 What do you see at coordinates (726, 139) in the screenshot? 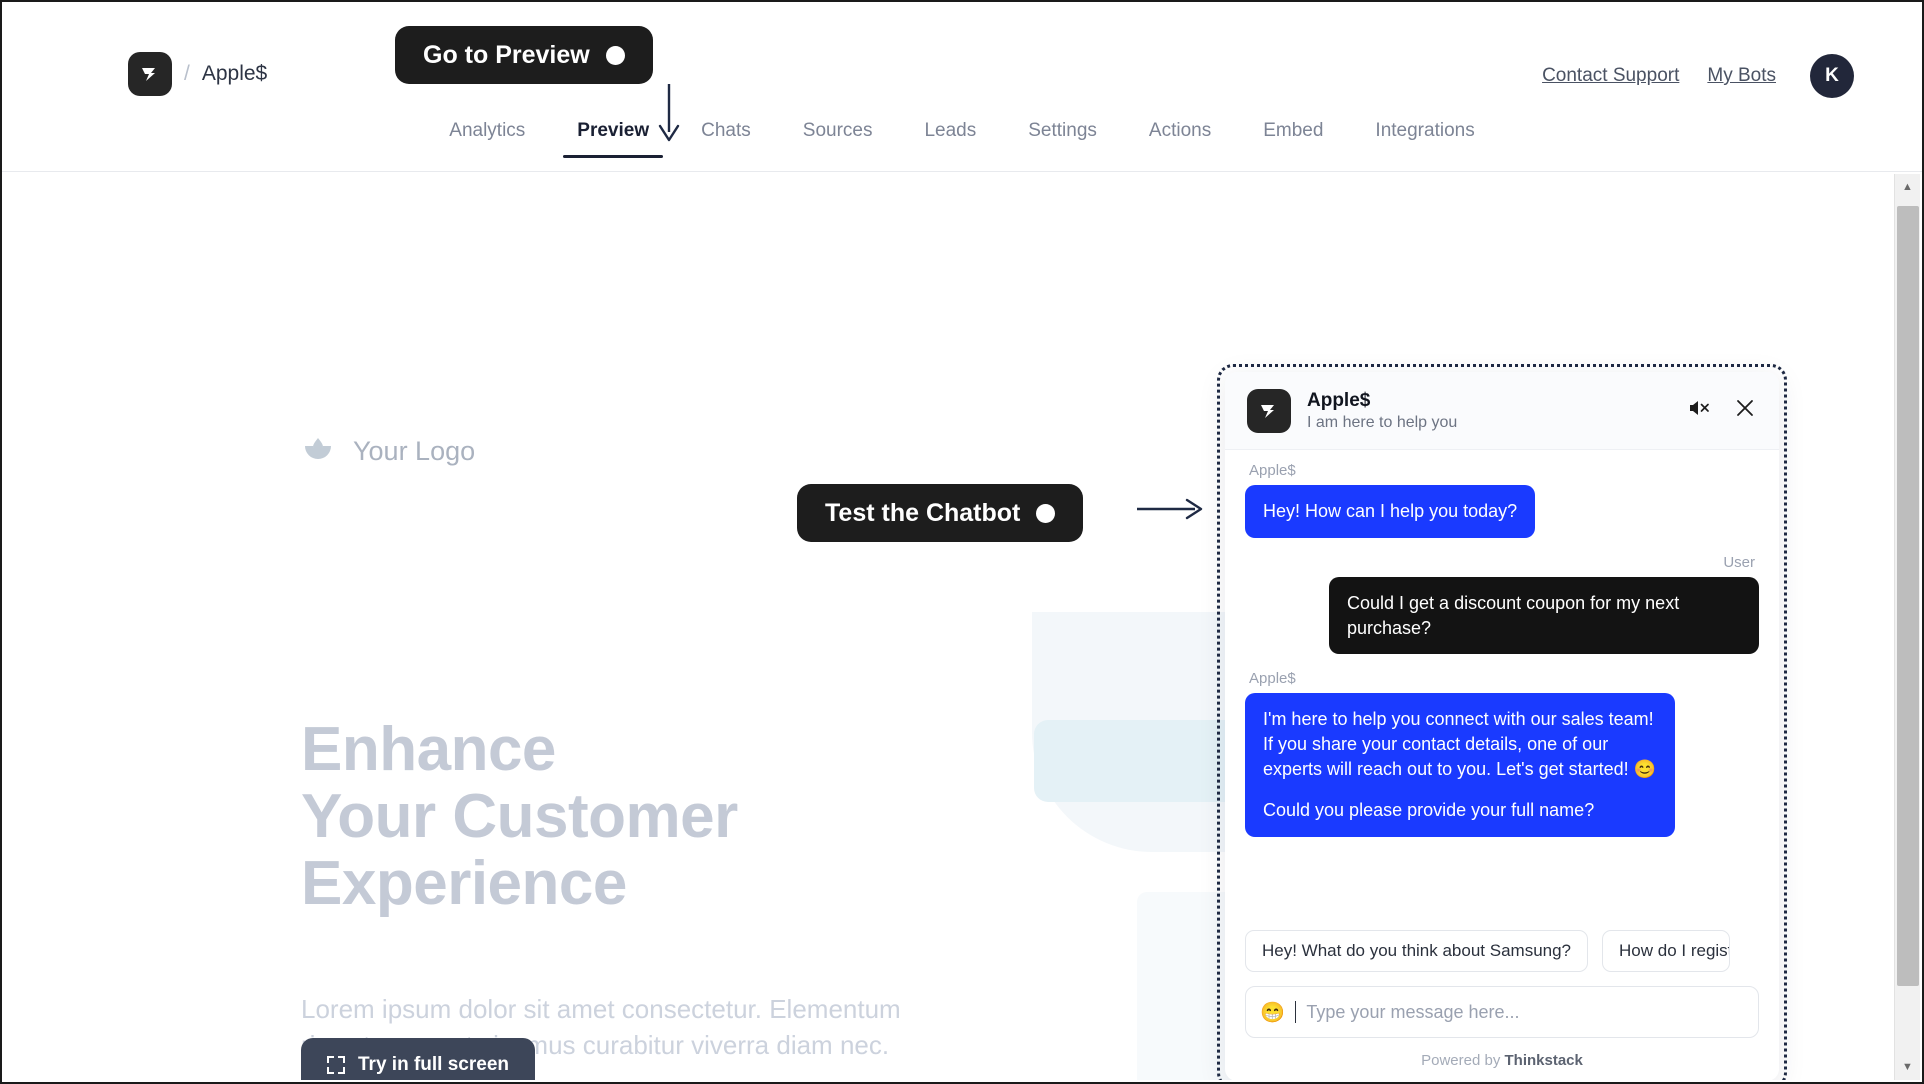
I see `tab-chats: Chats` at bounding box center [726, 139].